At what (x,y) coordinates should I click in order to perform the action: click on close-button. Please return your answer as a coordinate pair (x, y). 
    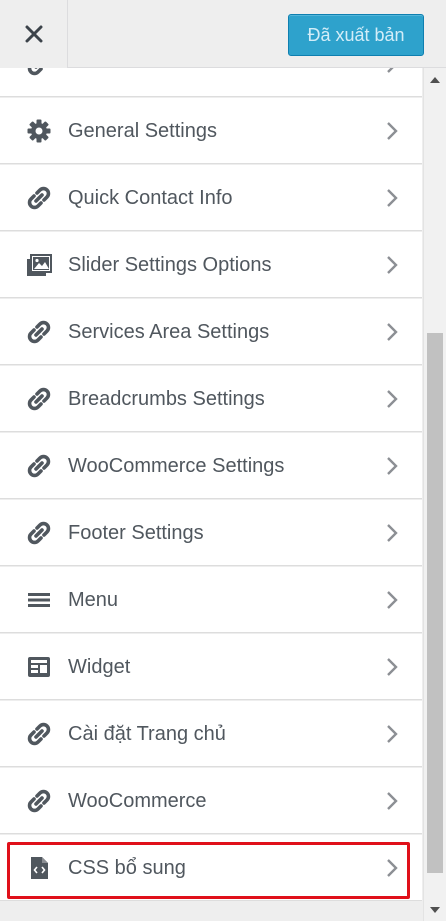
    Looking at the image, I should click on (34, 34).